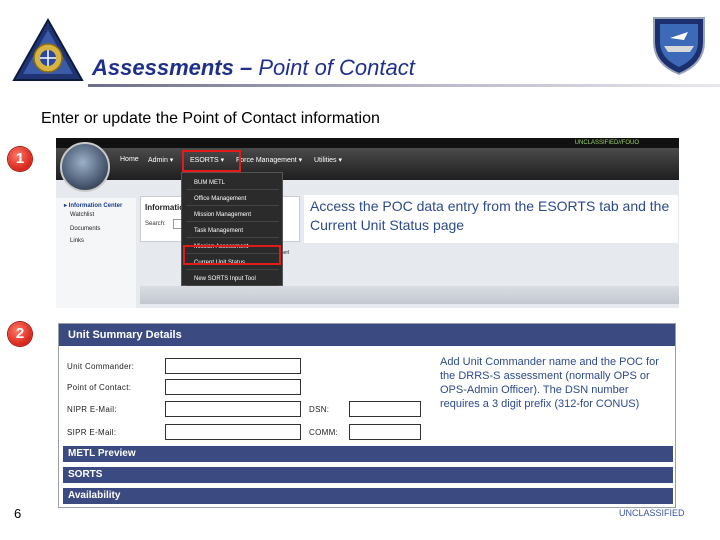  What do you see at coordinates (125, 335) in the screenshot?
I see `unit-summary-header-label: Unit Summary Details` at bounding box center [125, 335].